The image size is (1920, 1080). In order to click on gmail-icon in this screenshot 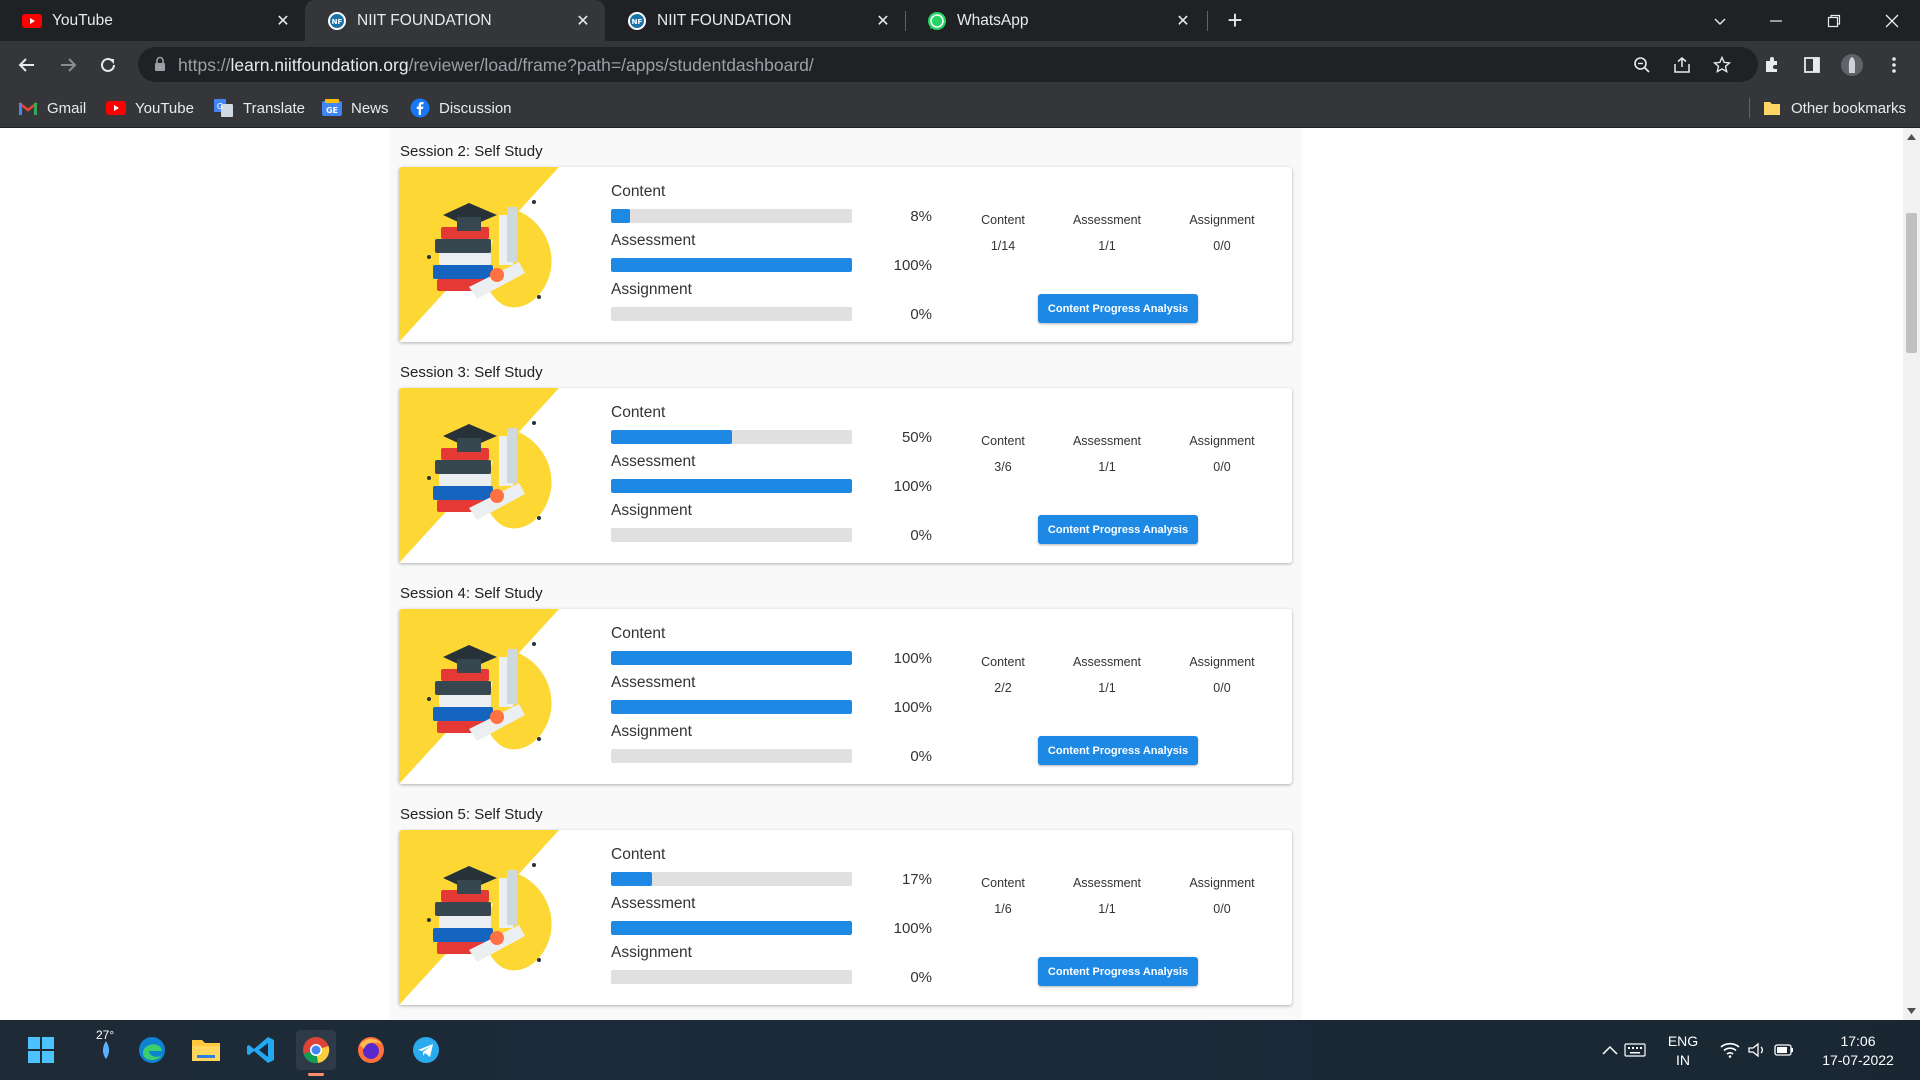, I will do `click(28, 108)`.